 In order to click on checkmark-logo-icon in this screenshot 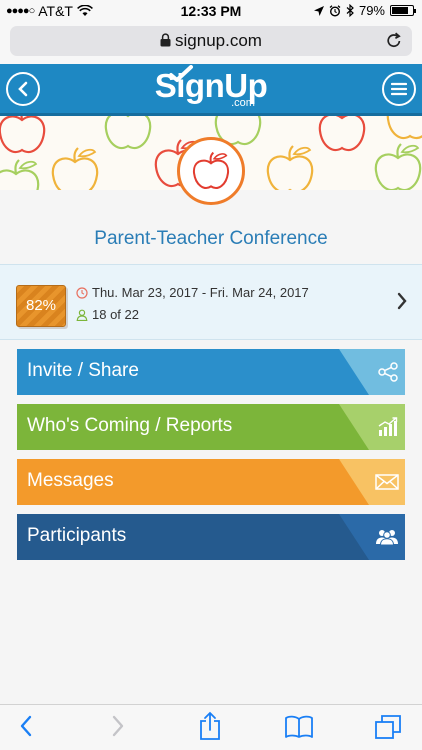, I will do `click(181, 73)`.